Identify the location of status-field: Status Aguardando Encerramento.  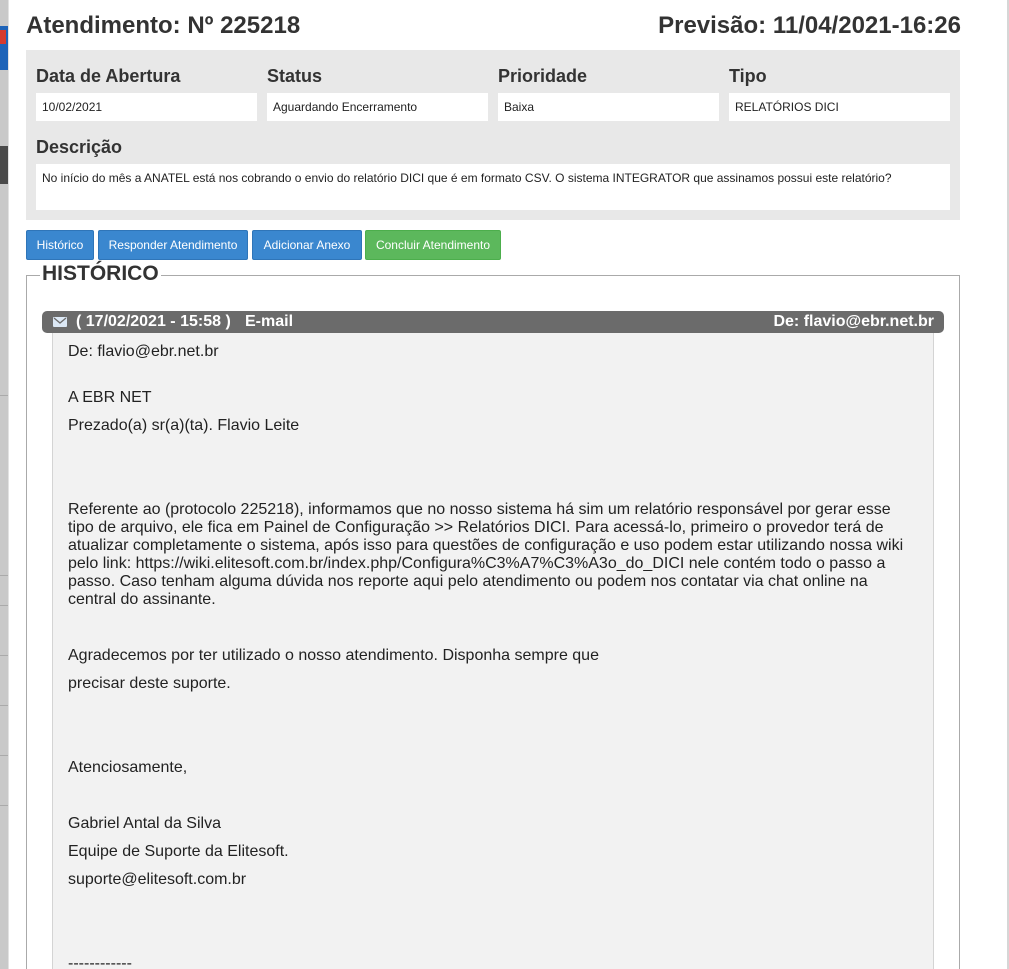
(377, 92).